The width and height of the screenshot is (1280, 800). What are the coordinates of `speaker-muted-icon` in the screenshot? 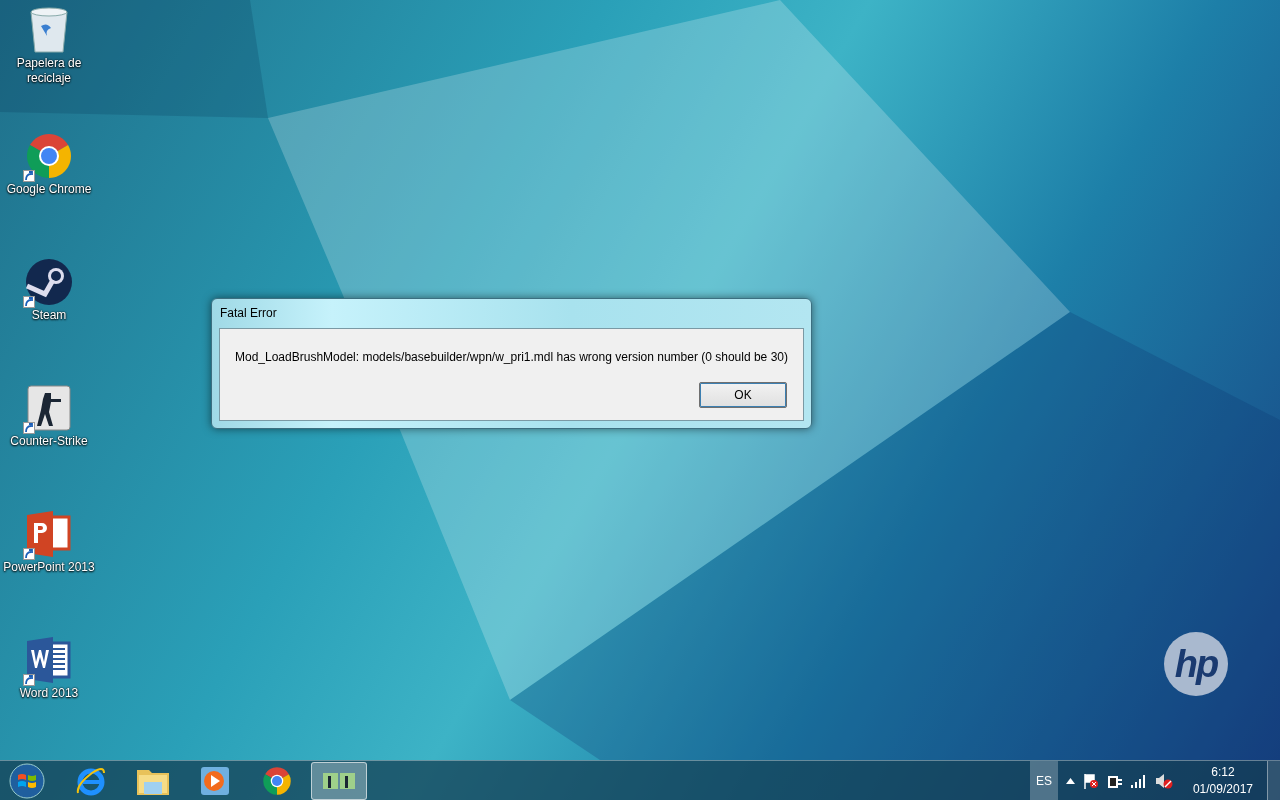 It's located at (1163, 780).